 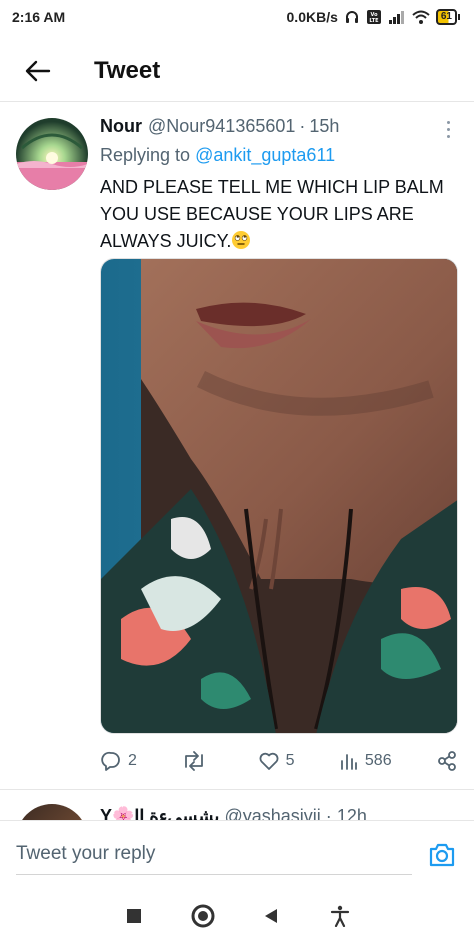 I want to click on share-icon, so click(x=447, y=761).